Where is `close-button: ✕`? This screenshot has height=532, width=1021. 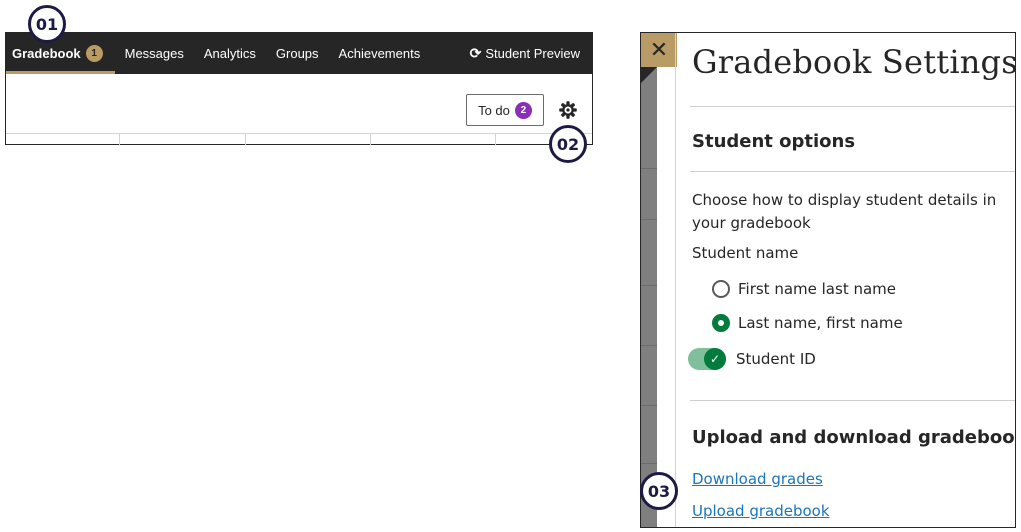 close-button: ✕ is located at coordinates (659, 50).